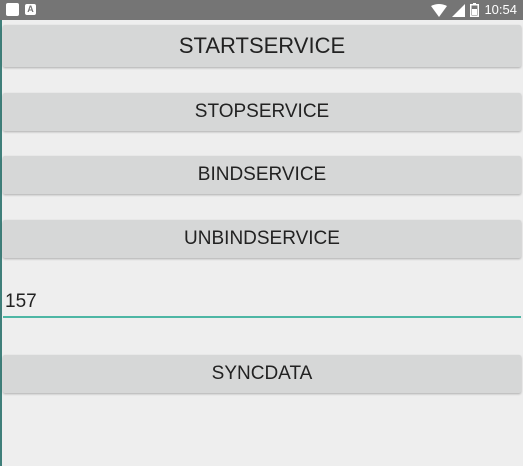 The height and width of the screenshot is (466, 523). I want to click on stop-service-button: STOPSERVICE, so click(262, 112).